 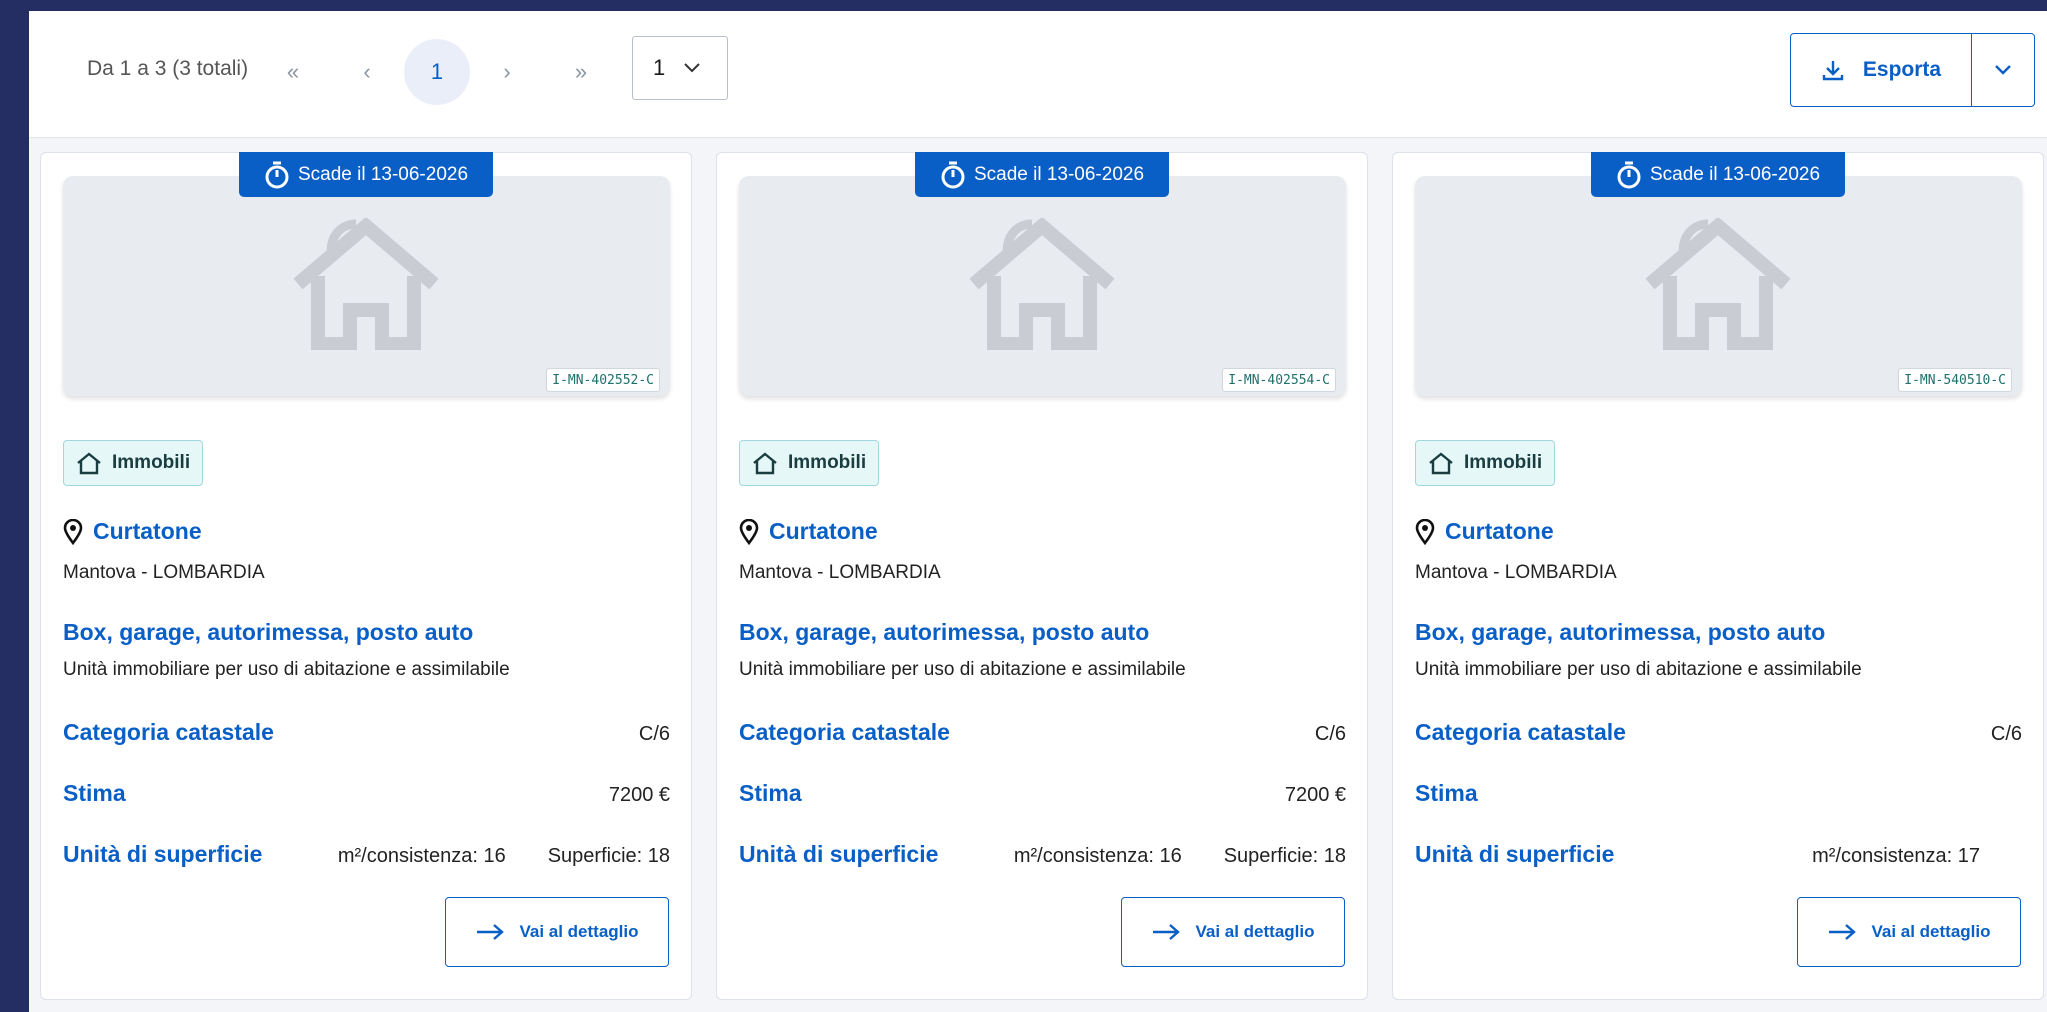 I want to click on consistency-value: m²/consistenza: 17, so click(x=1896, y=856).